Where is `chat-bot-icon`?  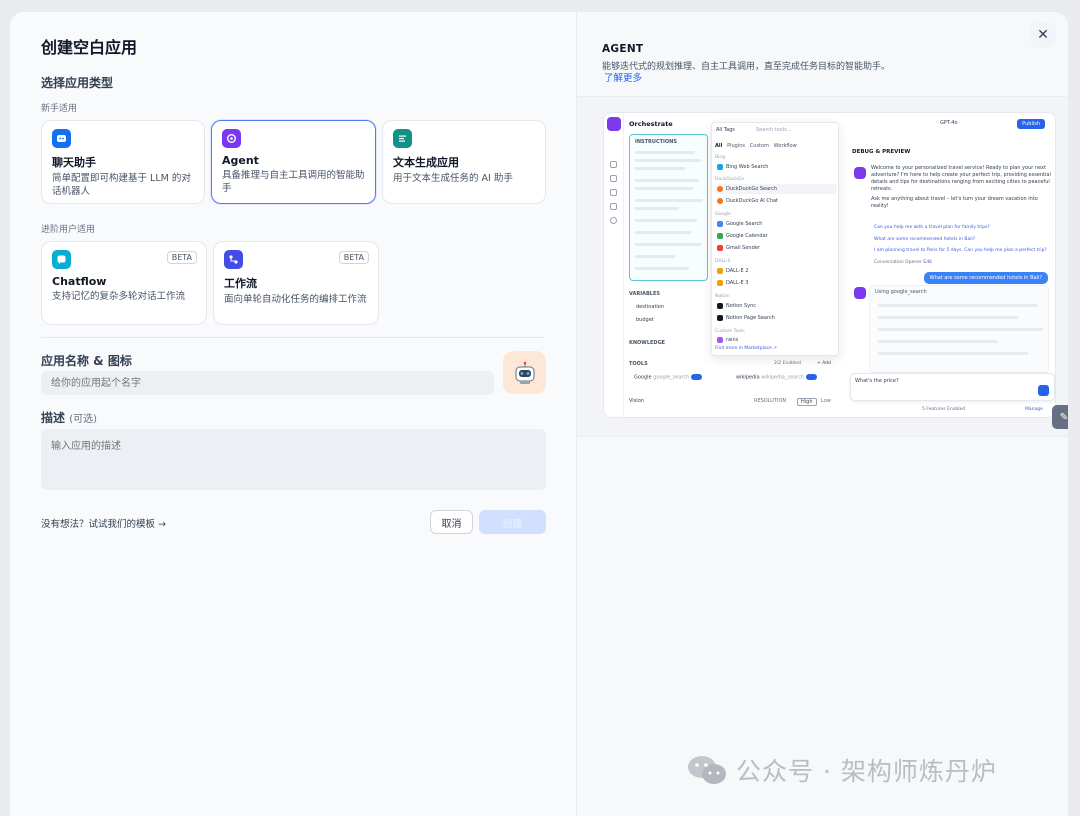
chat-bot-icon is located at coordinates (61, 138).